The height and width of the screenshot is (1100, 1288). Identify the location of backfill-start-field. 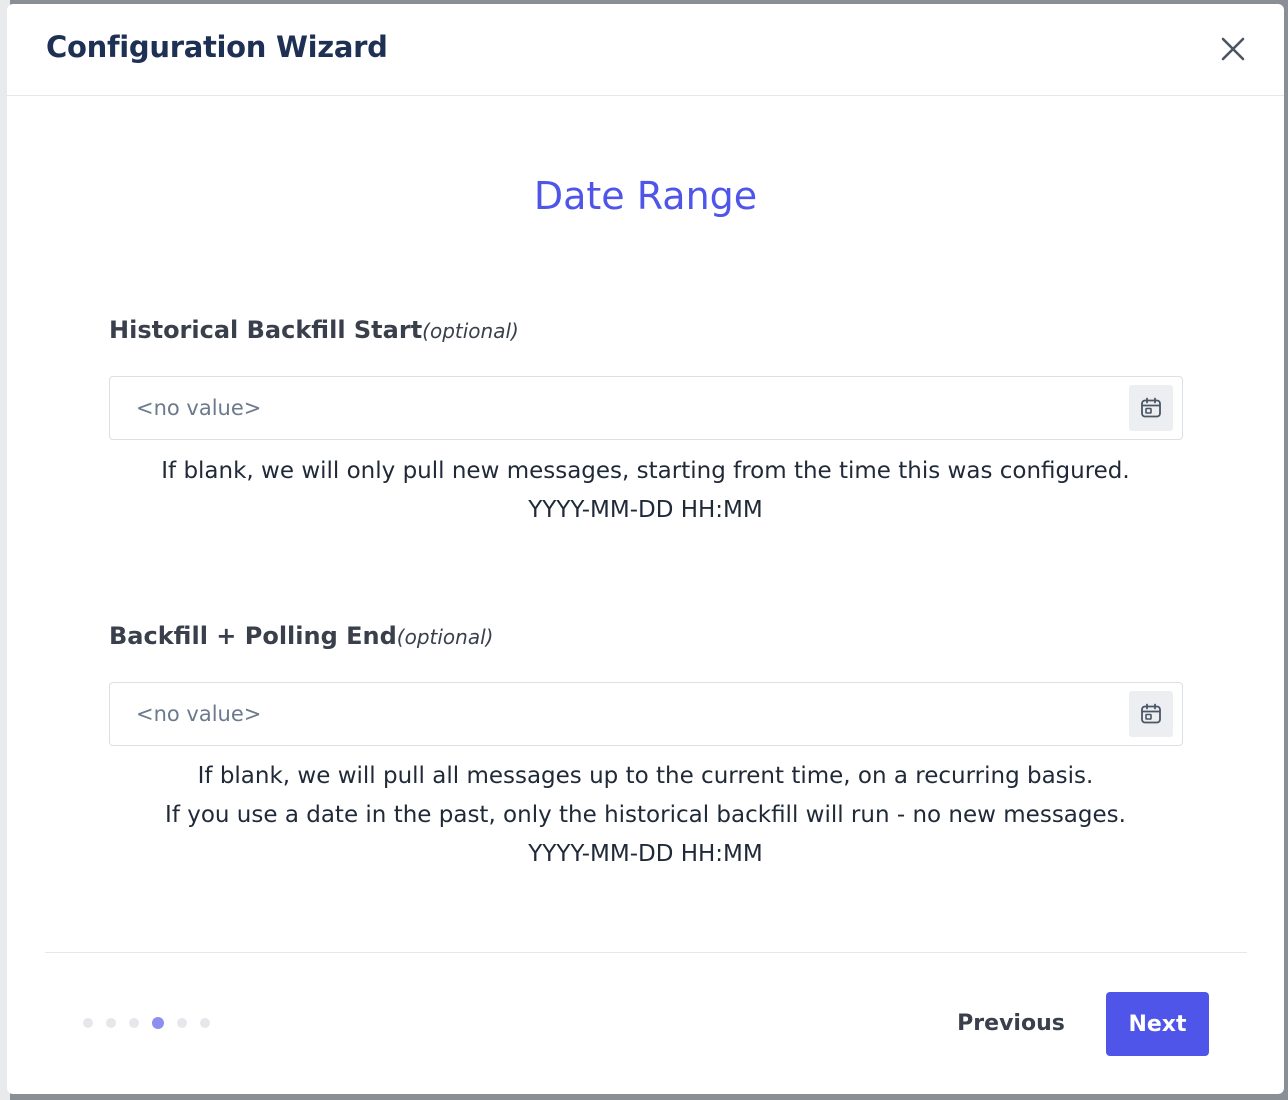
(646, 408).